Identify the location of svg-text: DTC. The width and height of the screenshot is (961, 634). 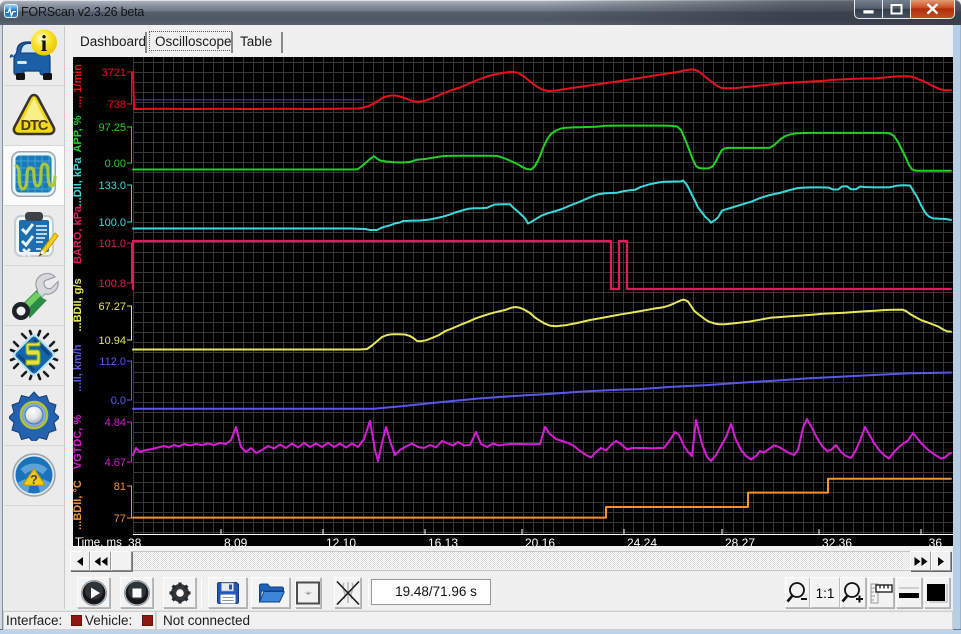
(35, 126).